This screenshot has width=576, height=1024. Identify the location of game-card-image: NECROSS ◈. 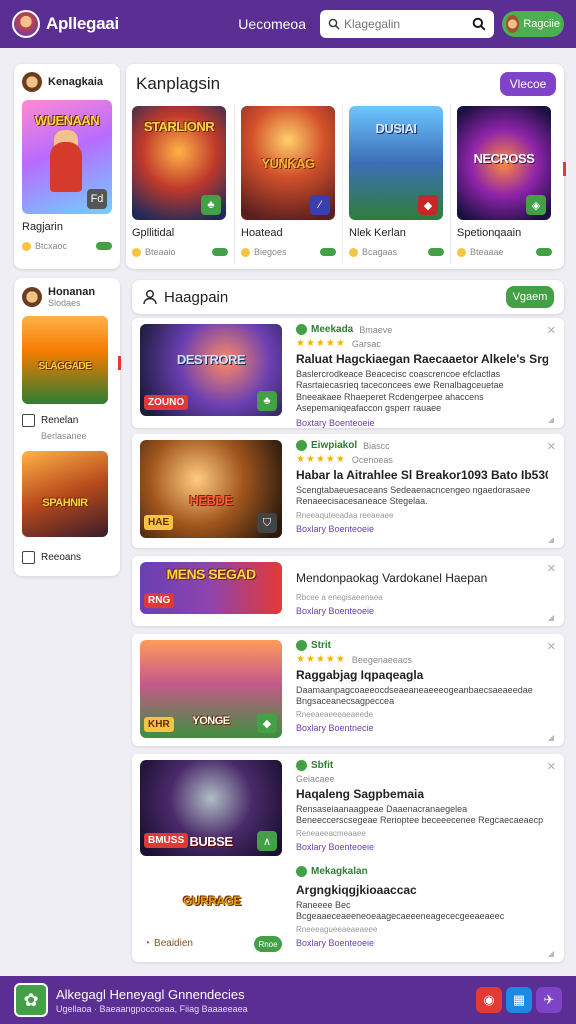
(504, 163).